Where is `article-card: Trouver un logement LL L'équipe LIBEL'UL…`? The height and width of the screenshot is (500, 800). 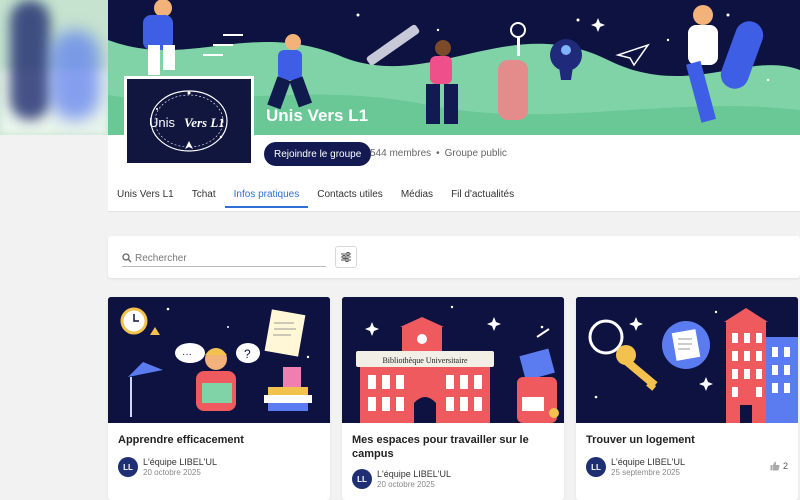 article-card: Trouver un logement LL L'équipe LIBEL'UL… is located at coordinates (687, 398).